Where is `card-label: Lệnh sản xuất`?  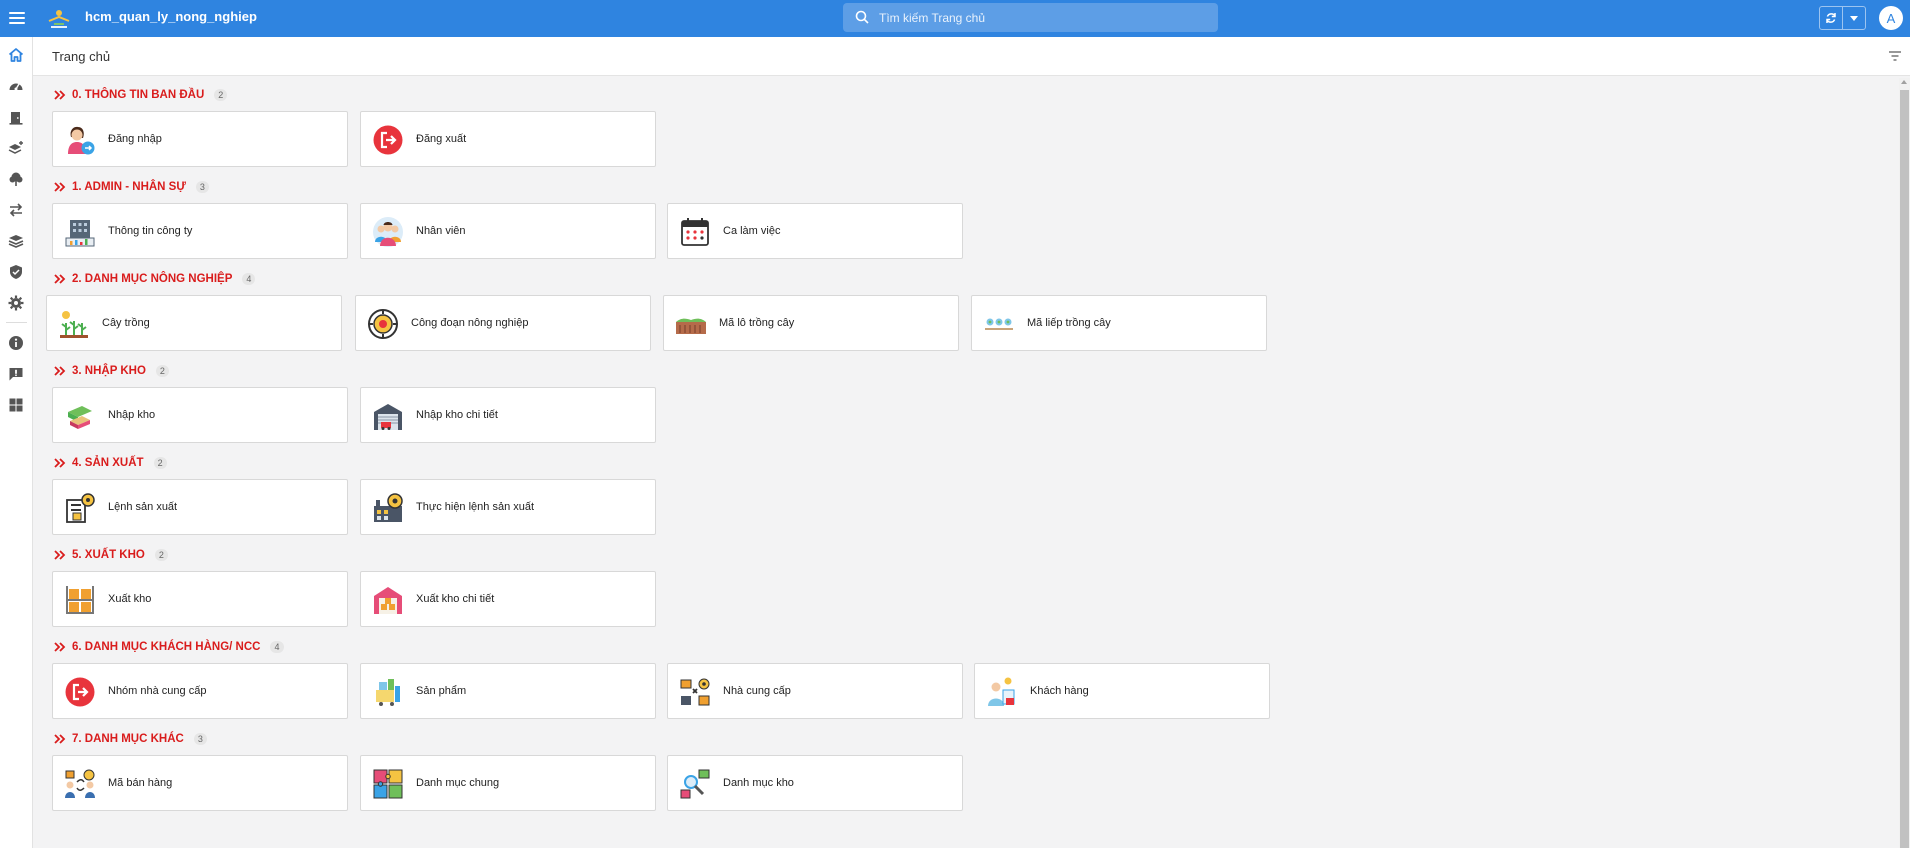
card-label: Lệnh sản xuất is located at coordinates (143, 507).